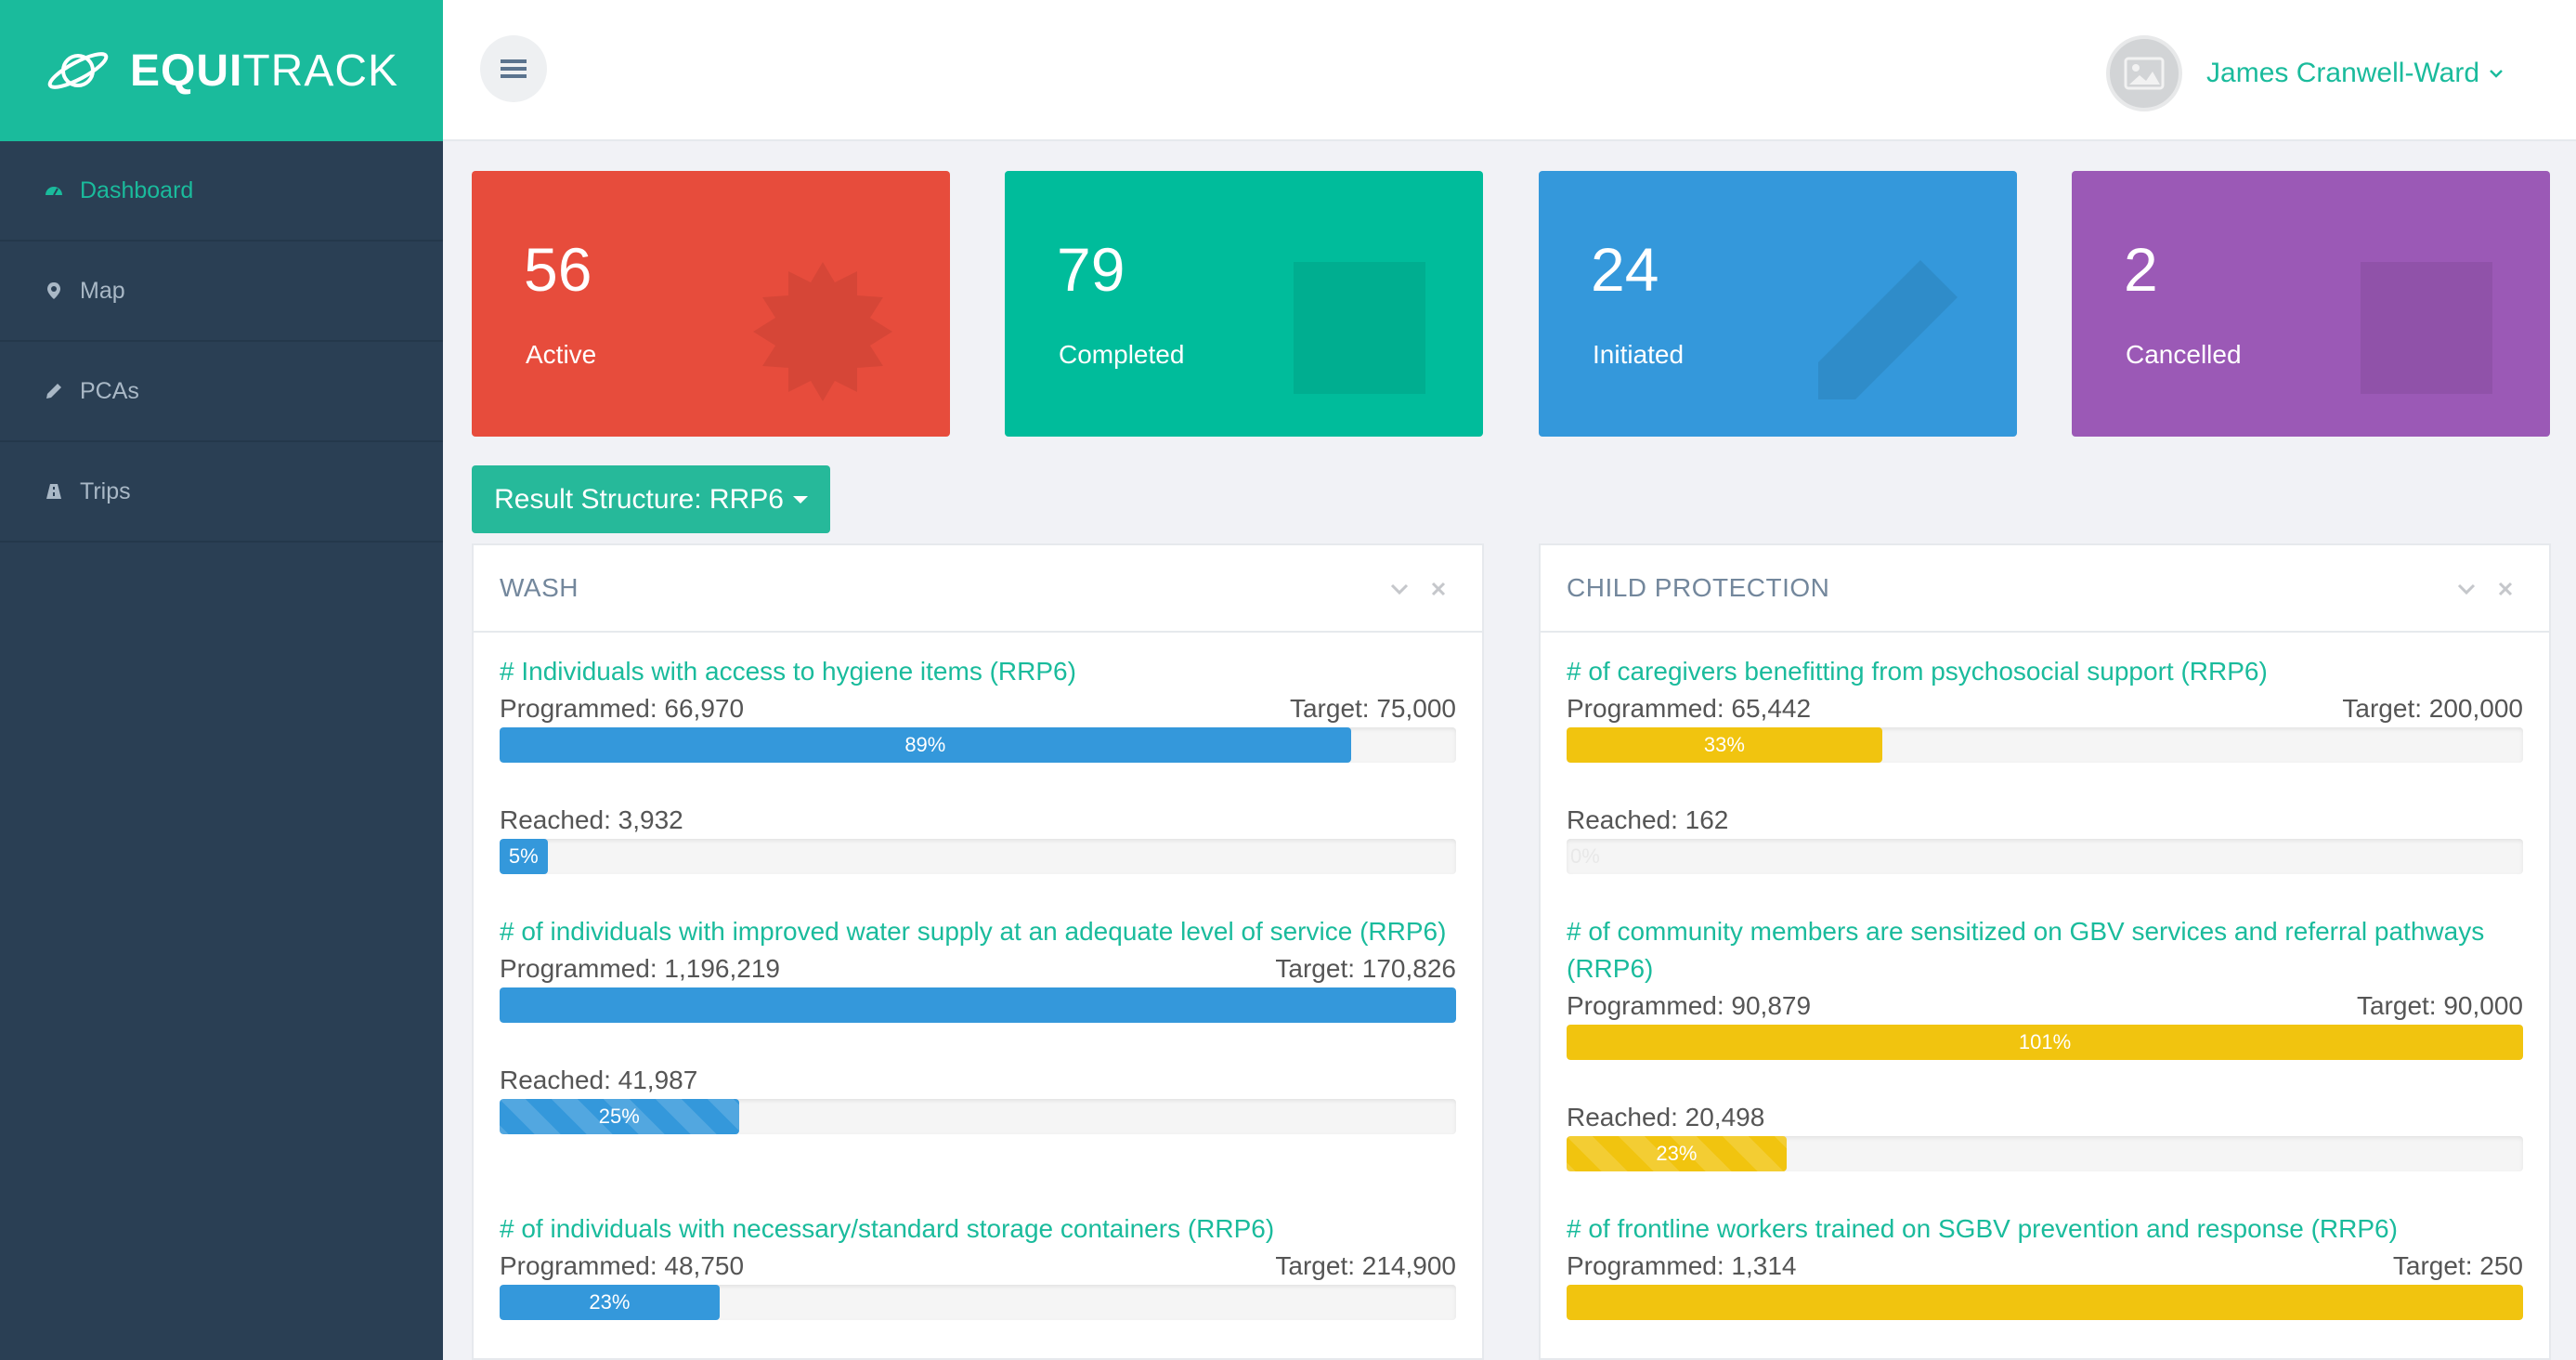 The image size is (2576, 1360). Describe the element at coordinates (978, 820) in the screenshot. I see `reached-row: Reached: 3,932` at that location.